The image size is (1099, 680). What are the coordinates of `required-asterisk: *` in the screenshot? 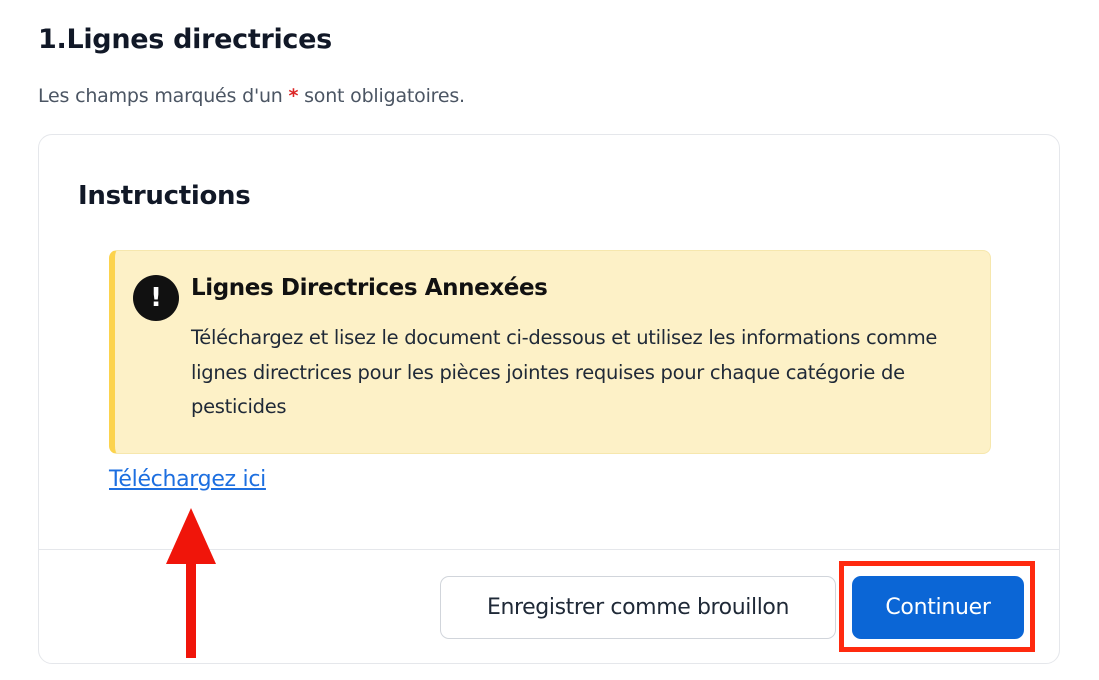 It's located at (293, 96).